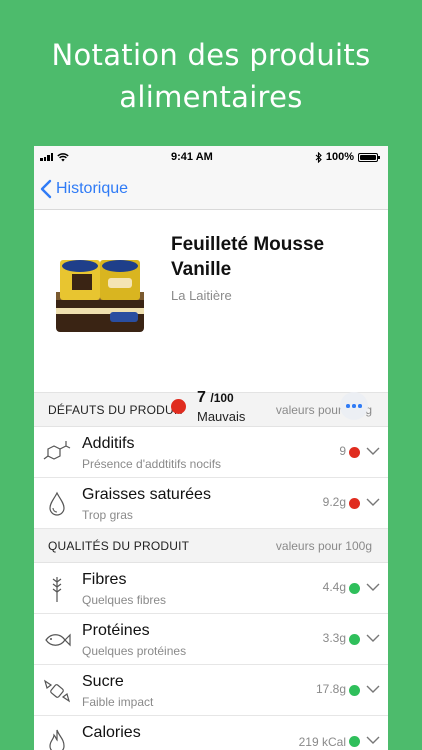  What do you see at coordinates (211, 76) in the screenshot?
I see `promo-headline: Notation des produits alimentaires` at bounding box center [211, 76].